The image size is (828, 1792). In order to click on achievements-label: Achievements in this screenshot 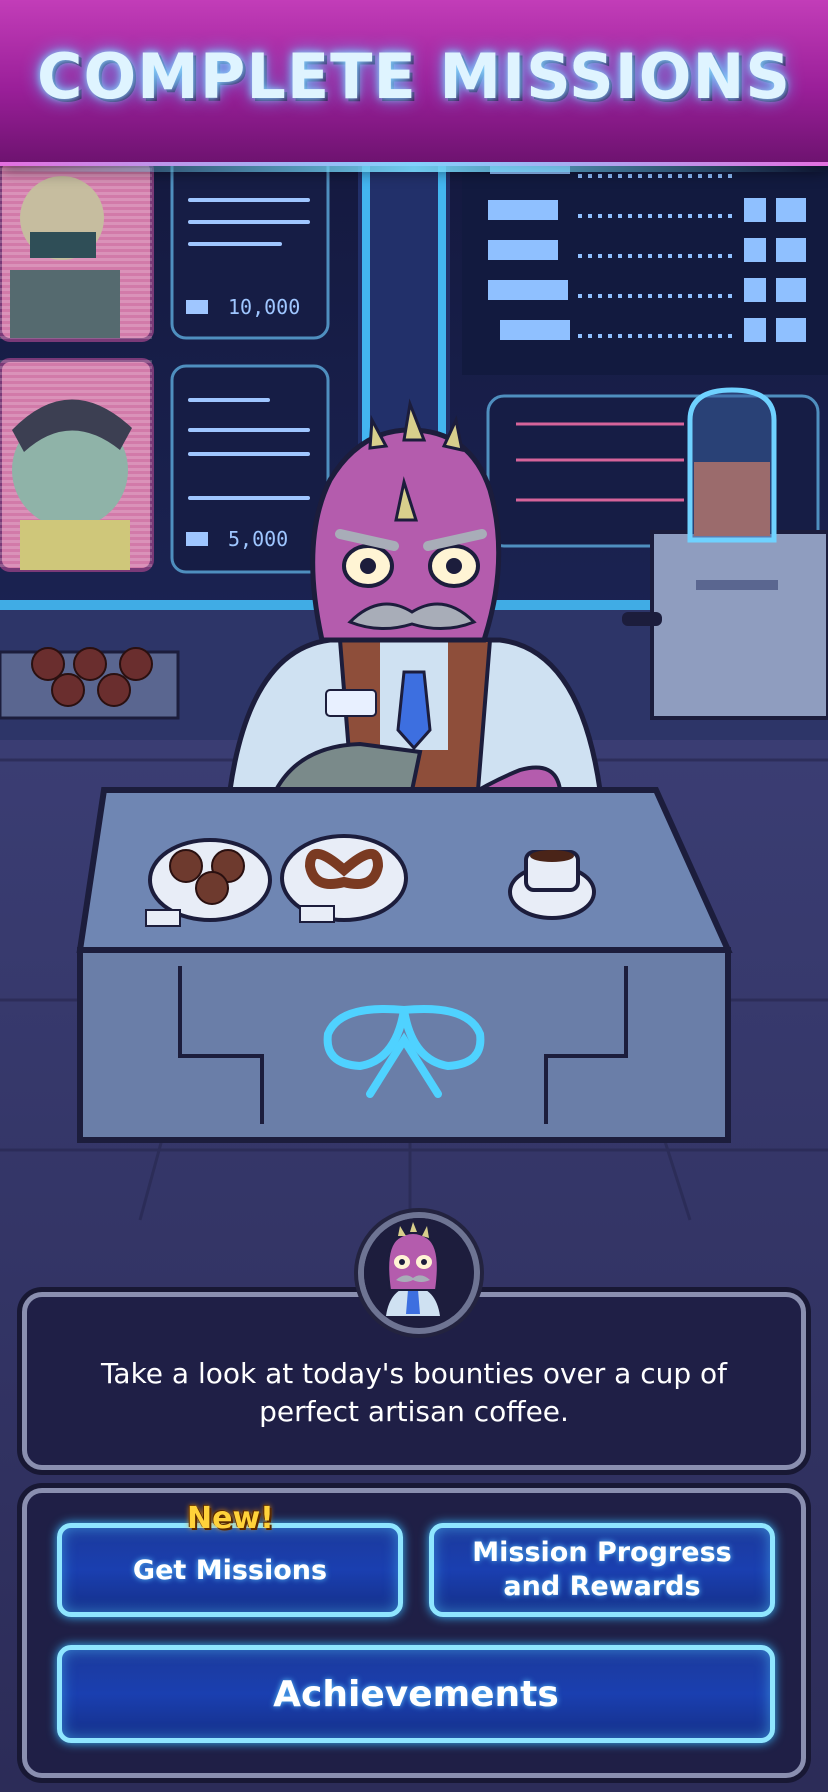, I will do `click(416, 1694)`.